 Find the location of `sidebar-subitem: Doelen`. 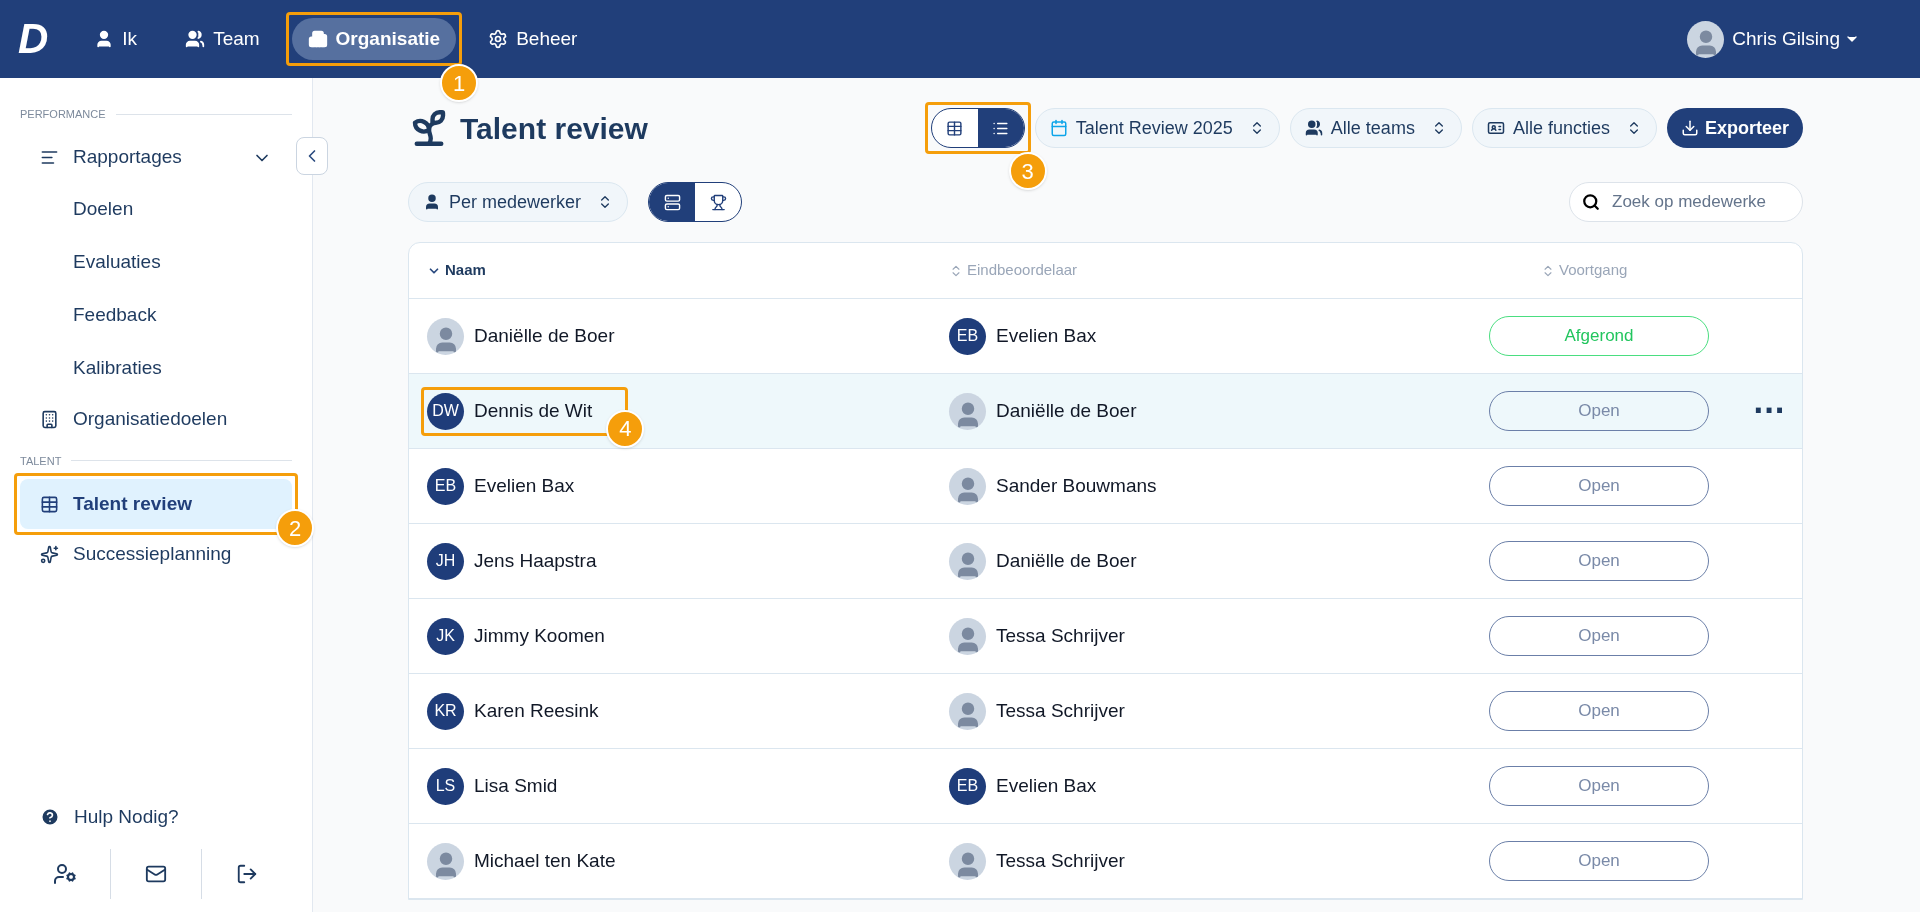

sidebar-subitem: Doelen is located at coordinates (156, 209).